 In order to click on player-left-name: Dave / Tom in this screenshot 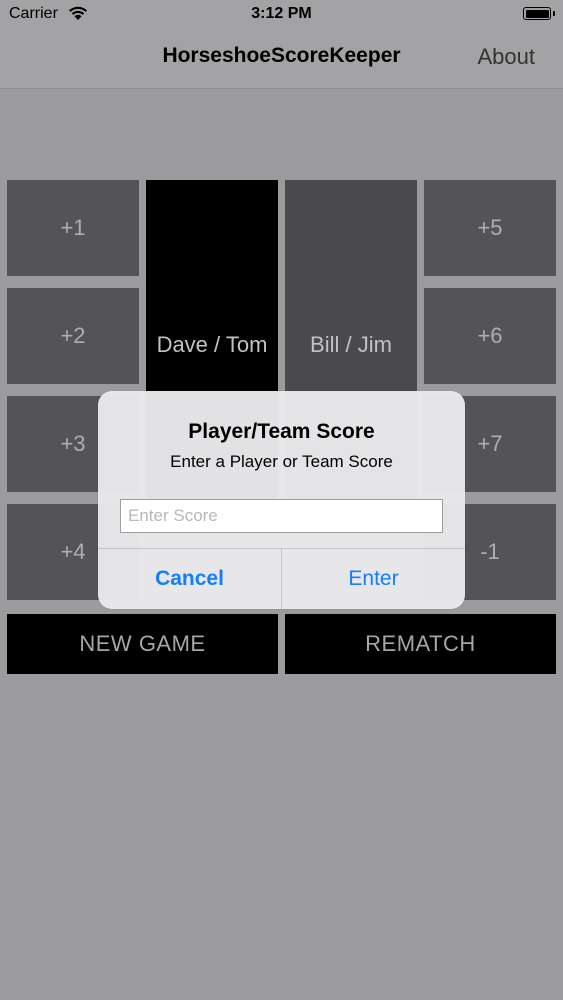, I will do `click(212, 344)`.